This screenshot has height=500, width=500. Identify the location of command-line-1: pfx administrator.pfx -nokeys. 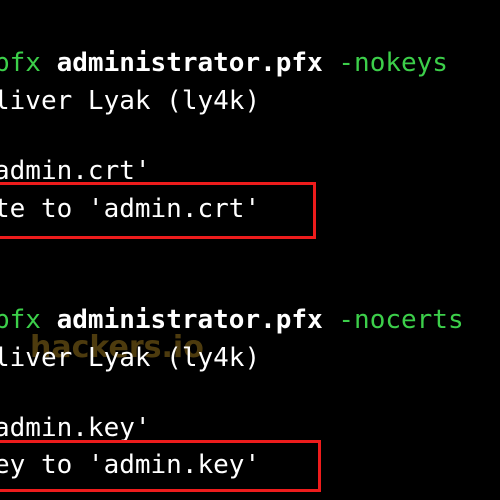
(224, 63).